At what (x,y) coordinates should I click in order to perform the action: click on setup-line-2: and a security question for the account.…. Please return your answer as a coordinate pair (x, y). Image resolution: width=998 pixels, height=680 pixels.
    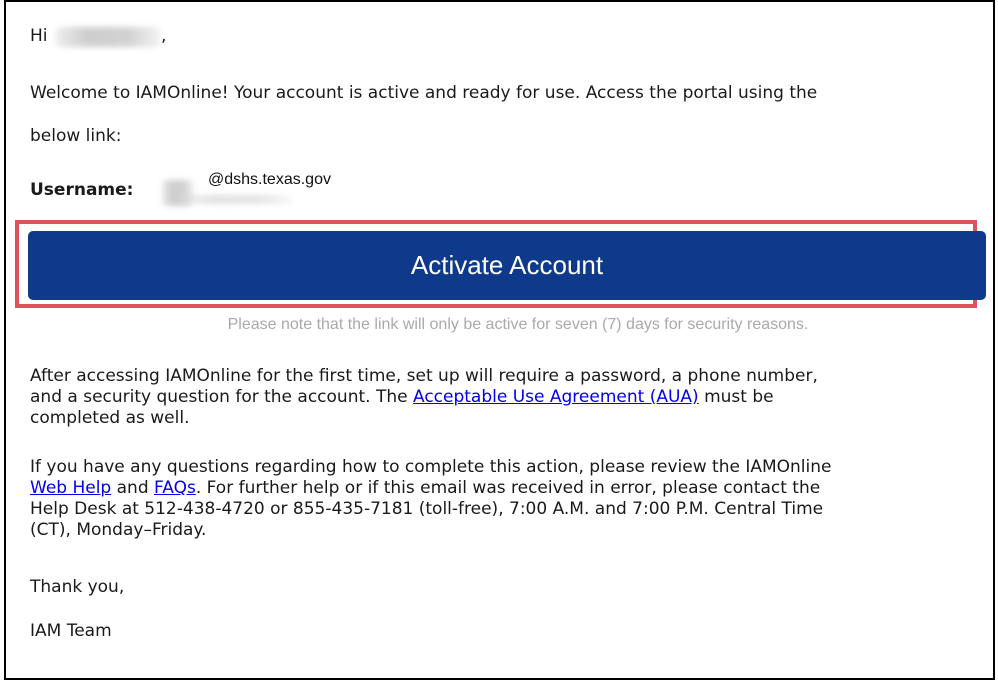
    Looking at the image, I should click on (505, 397).